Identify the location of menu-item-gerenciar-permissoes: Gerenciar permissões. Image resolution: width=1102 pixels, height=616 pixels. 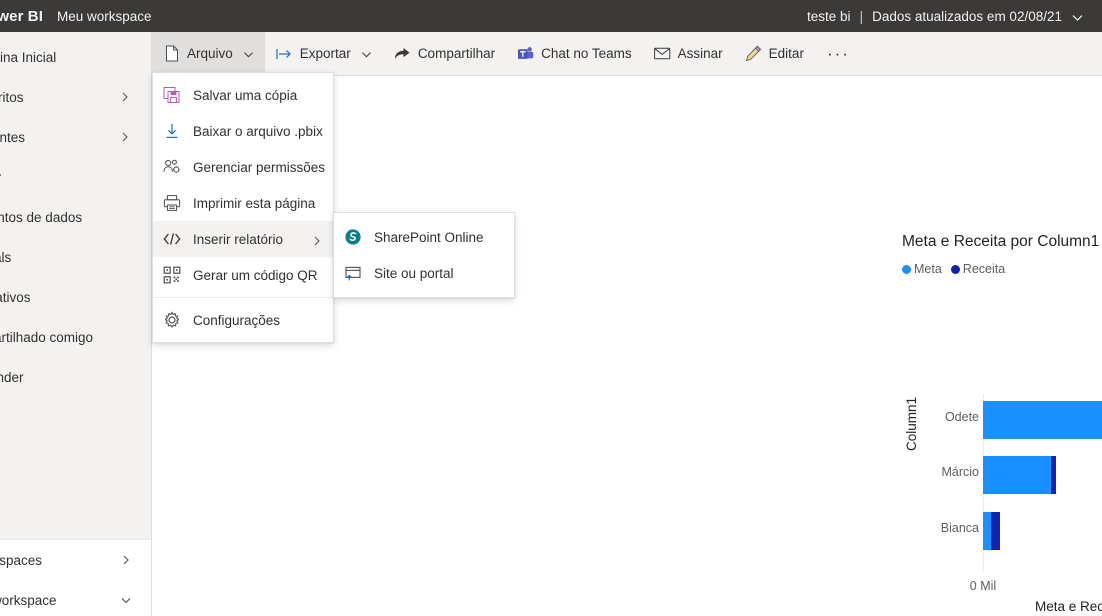
(243, 167).